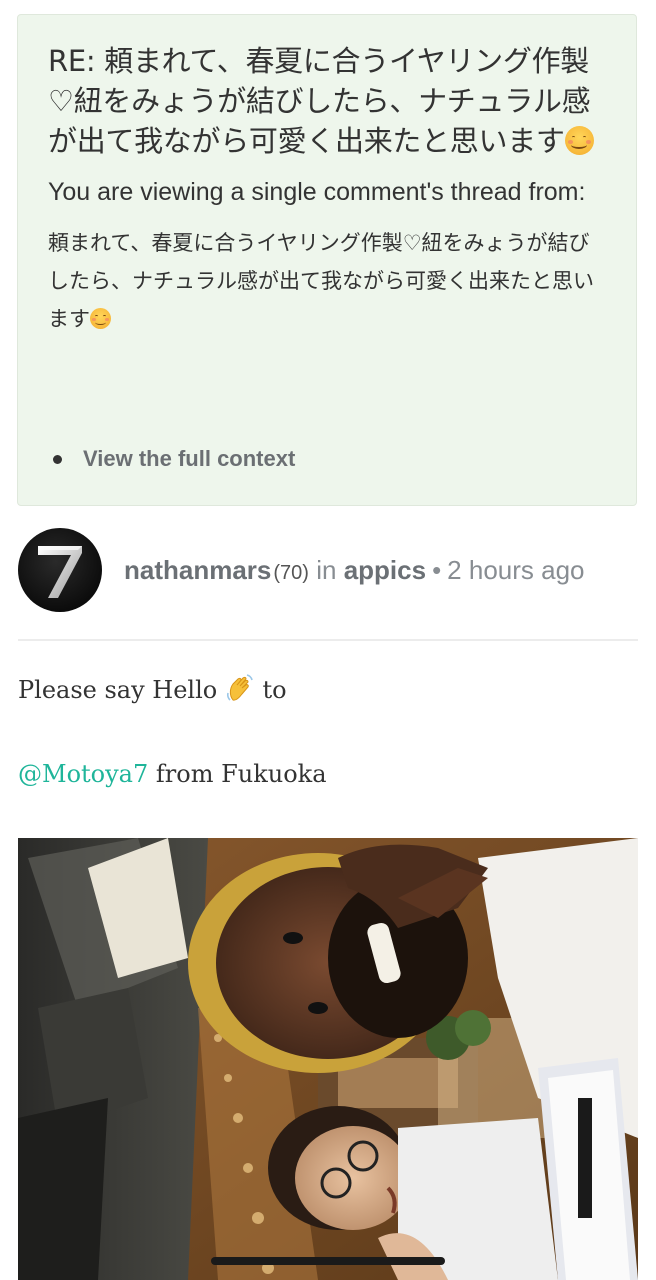 The height and width of the screenshot is (1280, 656). Describe the element at coordinates (274, 690) in the screenshot. I see `body-to-text: to` at that location.